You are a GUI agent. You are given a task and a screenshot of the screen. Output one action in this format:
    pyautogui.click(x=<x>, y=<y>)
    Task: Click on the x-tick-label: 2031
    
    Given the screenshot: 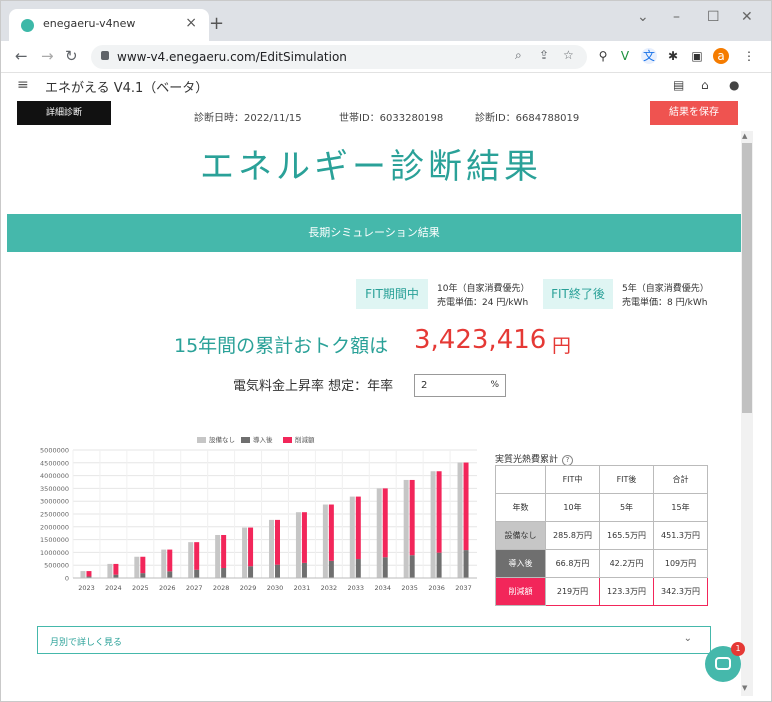 What is the action you would take?
    pyautogui.click(x=302, y=588)
    